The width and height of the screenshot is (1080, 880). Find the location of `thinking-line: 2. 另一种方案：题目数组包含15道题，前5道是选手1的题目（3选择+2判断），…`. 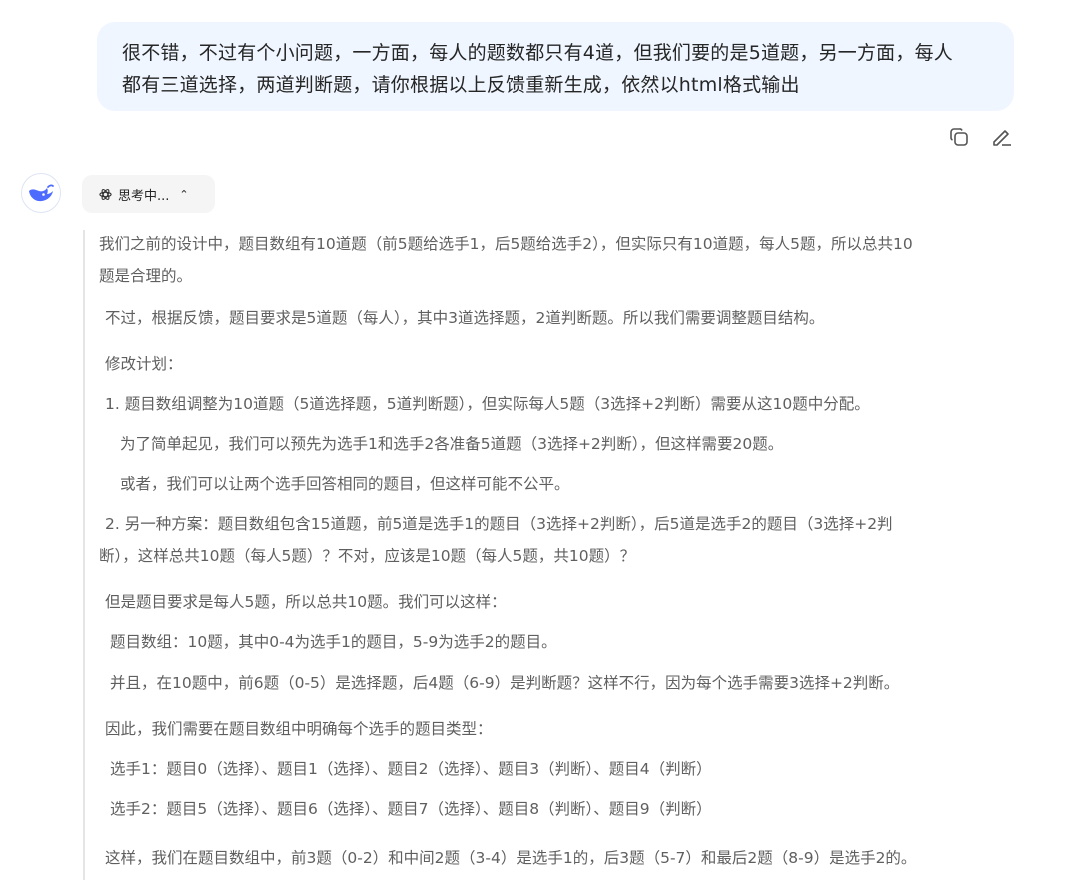

thinking-line: 2. 另一种方案：题目数组包含15道题，前5道是选手1的题目（3选择+2判断），… is located at coordinates (499, 524).